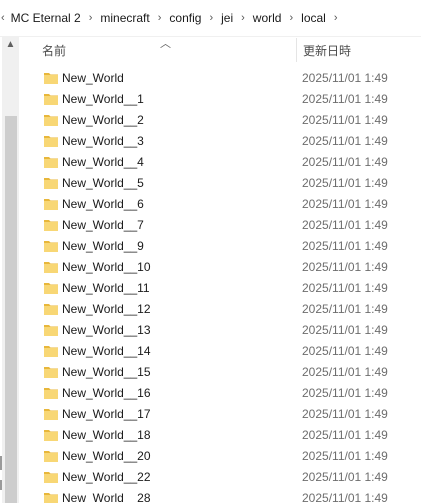 Image resolution: width=421 pixels, height=503 pixels. I want to click on folder-row: New_World__14 2025/11/01 1:49, so click(220, 351).